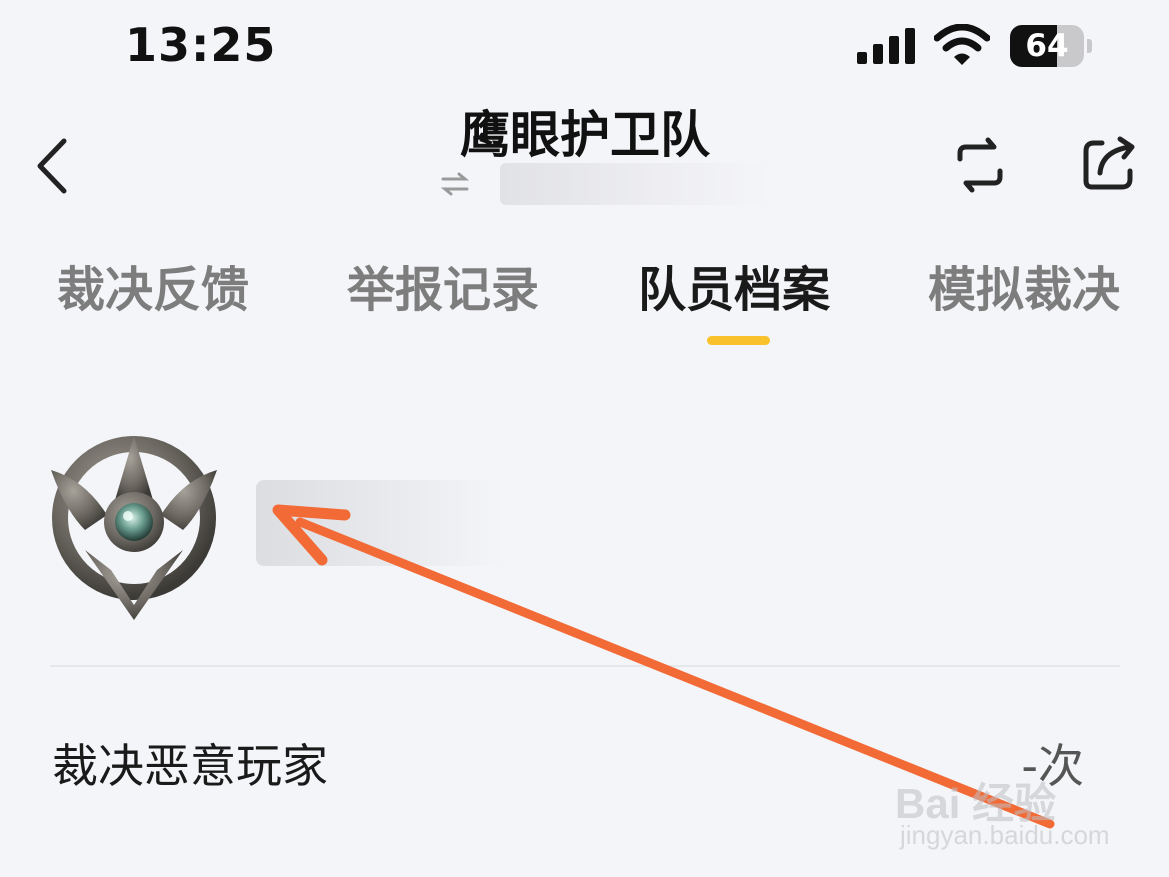  I want to click on redacted-player-name, so click(381, 523).